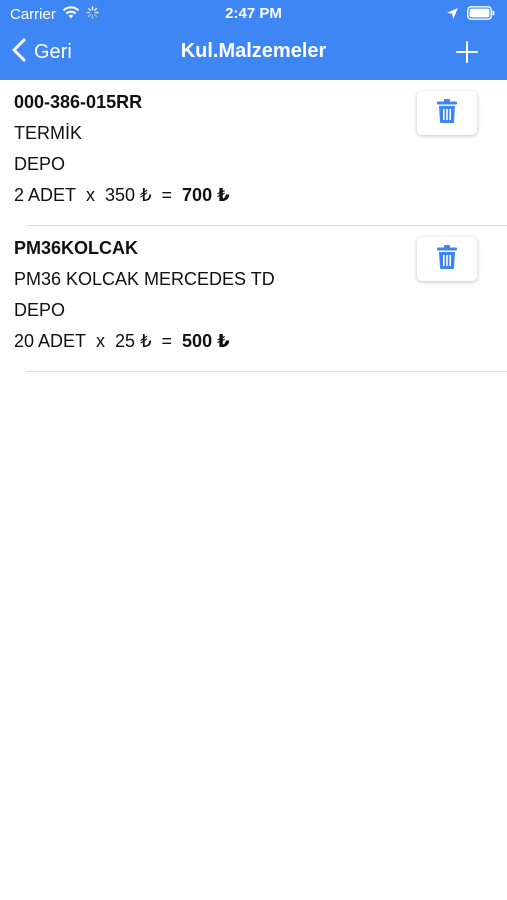  Describe the element at coordinates (50, 341) in the screenshot. I see `item-quantity: 20 ADET` at that location.